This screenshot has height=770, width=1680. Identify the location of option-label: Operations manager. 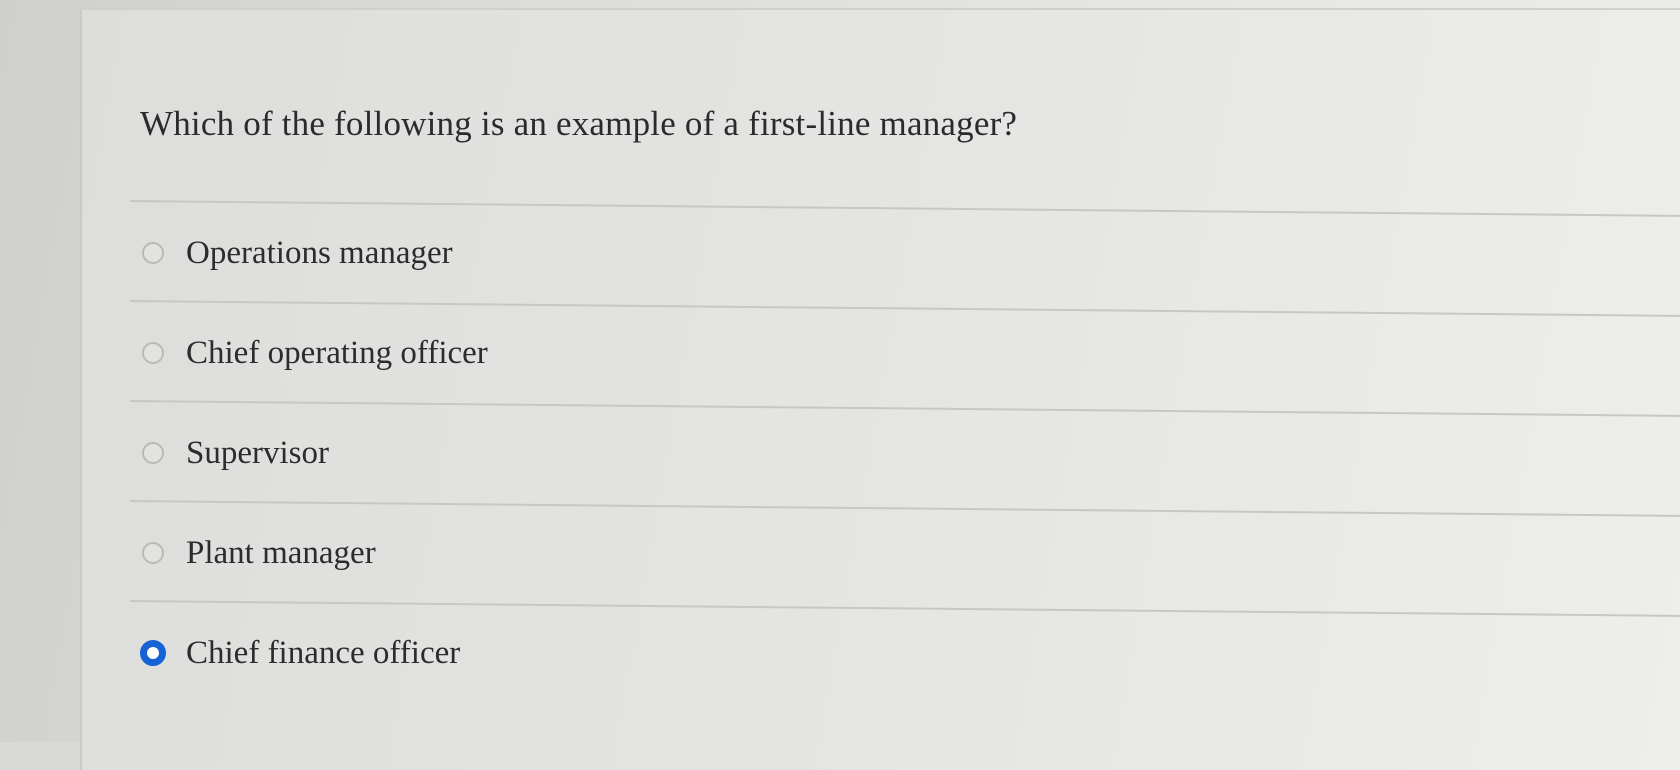
(319, 252).